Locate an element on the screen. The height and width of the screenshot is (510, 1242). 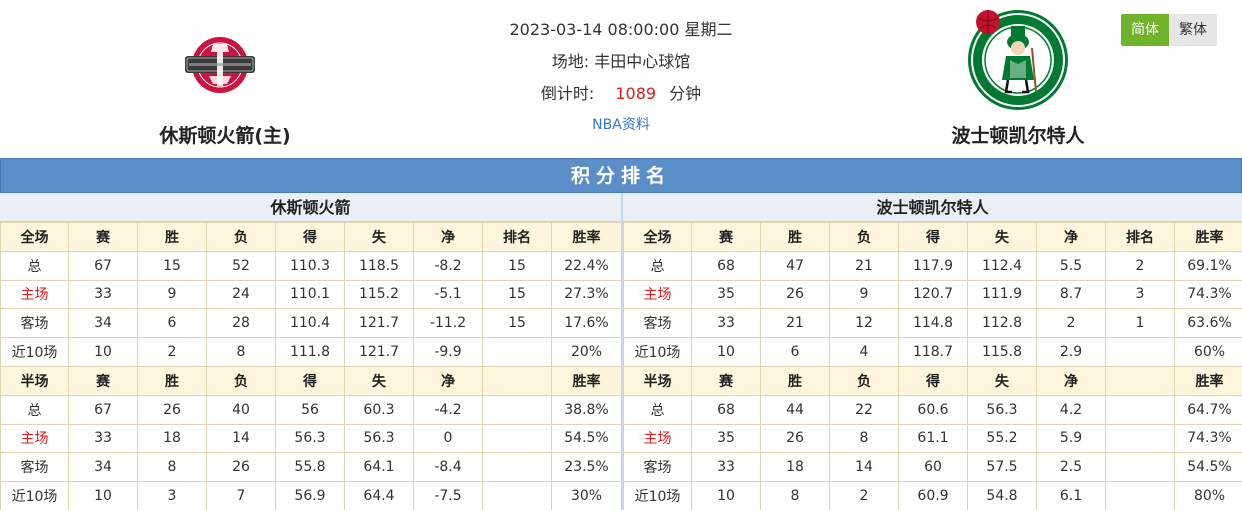
table-header-row: 全场赛胜负得失净排名 胜率 is located at coordinates (311, 237).